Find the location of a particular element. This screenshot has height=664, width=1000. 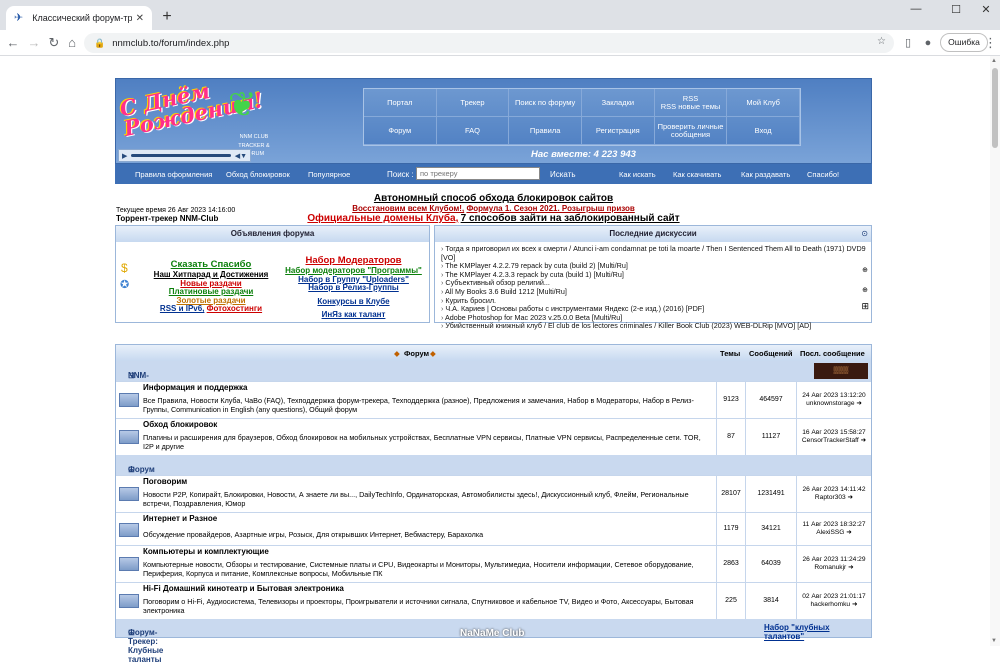

menu-kebab-icon: ⋮ is located at coordinates (990, 43).